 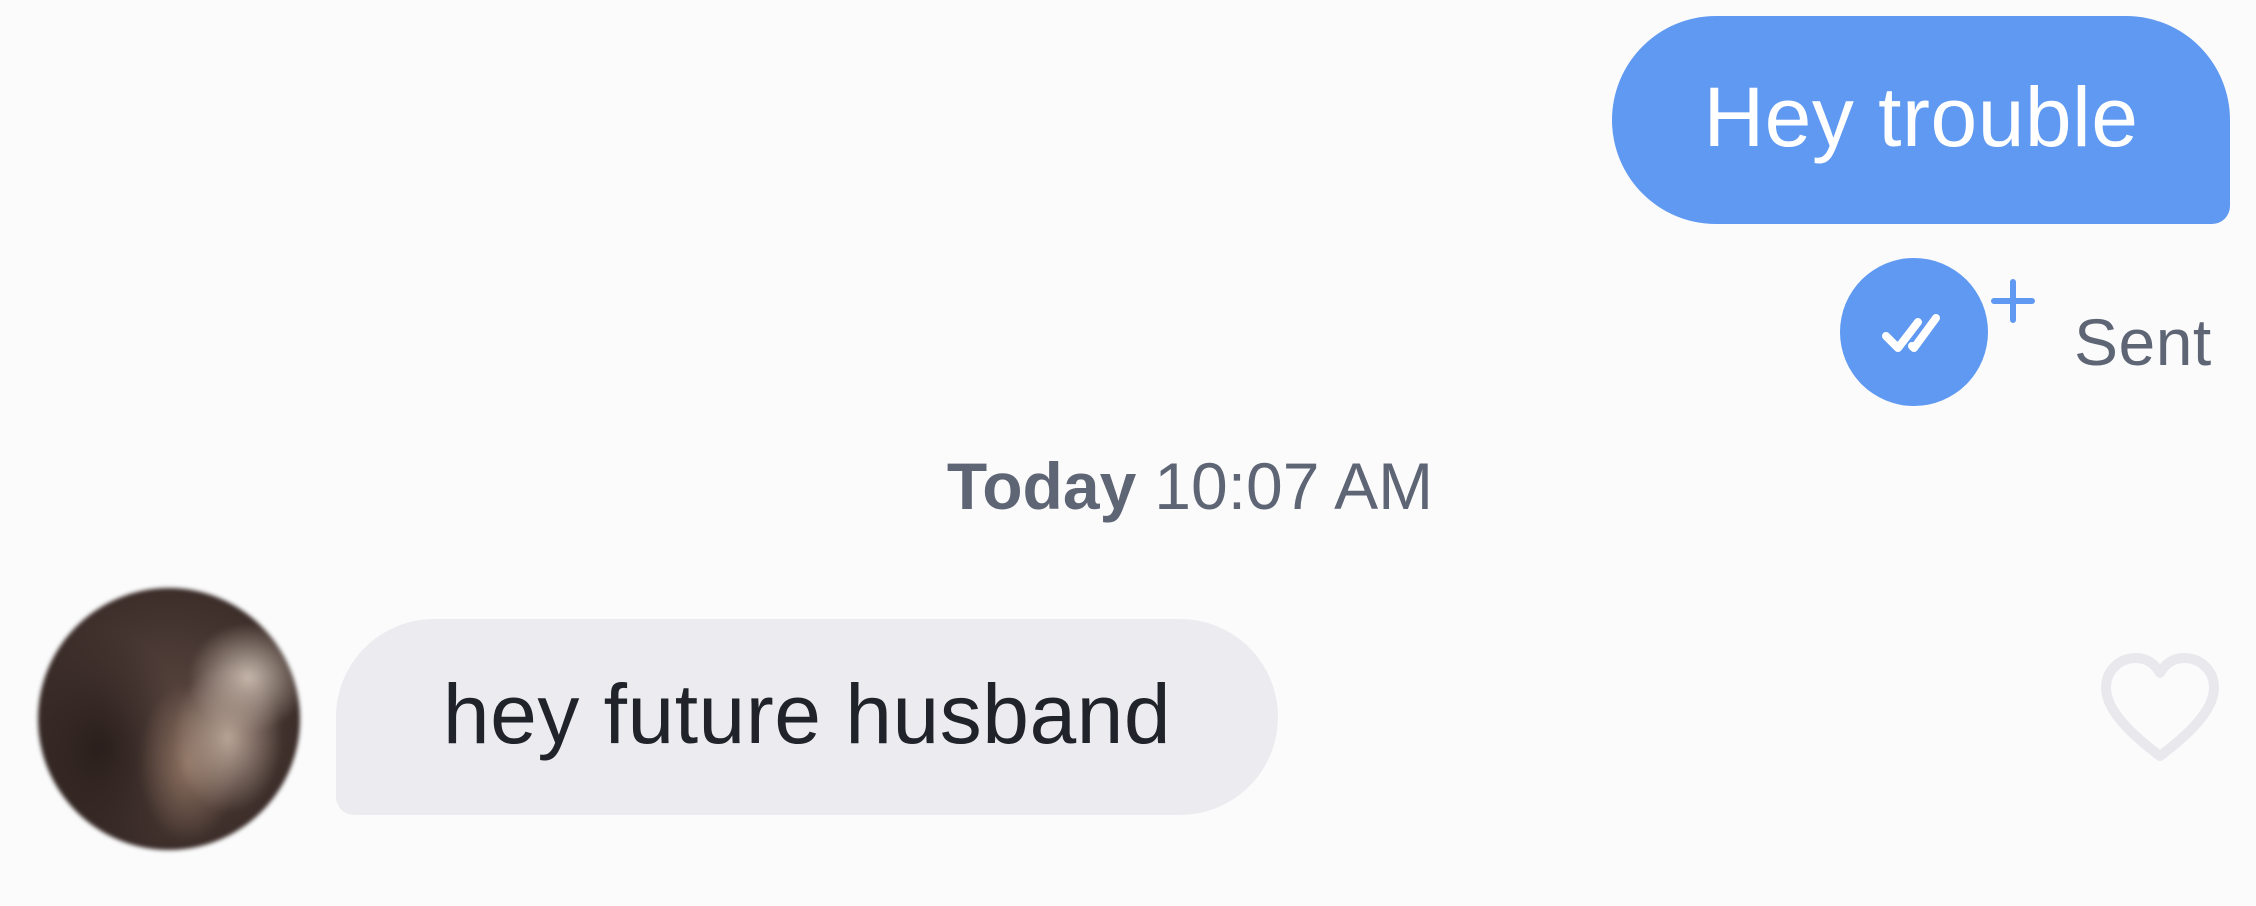 I want to click on outgoing-message-bubble: Hey trouble, so click(x=1921, y=120).